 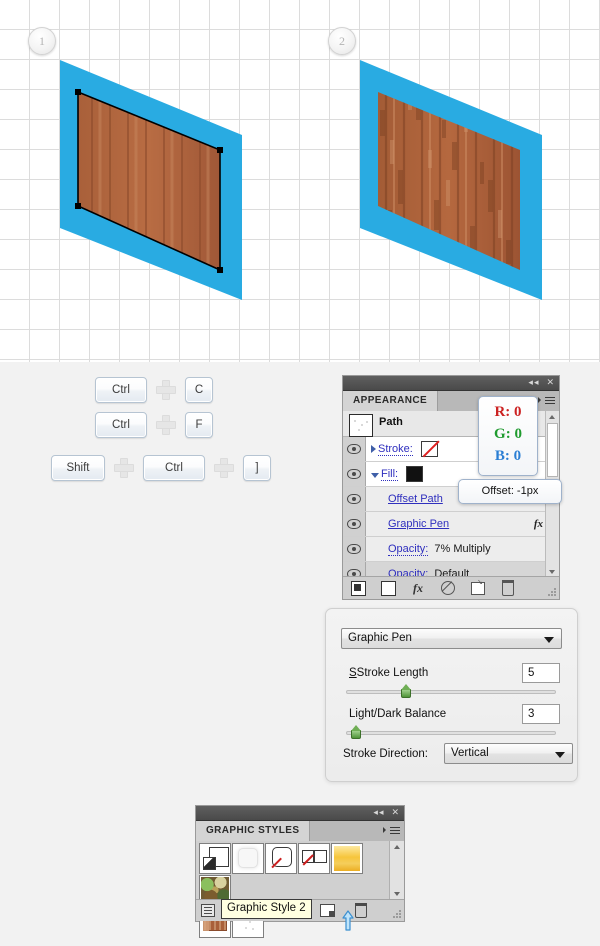 I want to click on stroke-length-slider-track, so click(x=451, y=691).